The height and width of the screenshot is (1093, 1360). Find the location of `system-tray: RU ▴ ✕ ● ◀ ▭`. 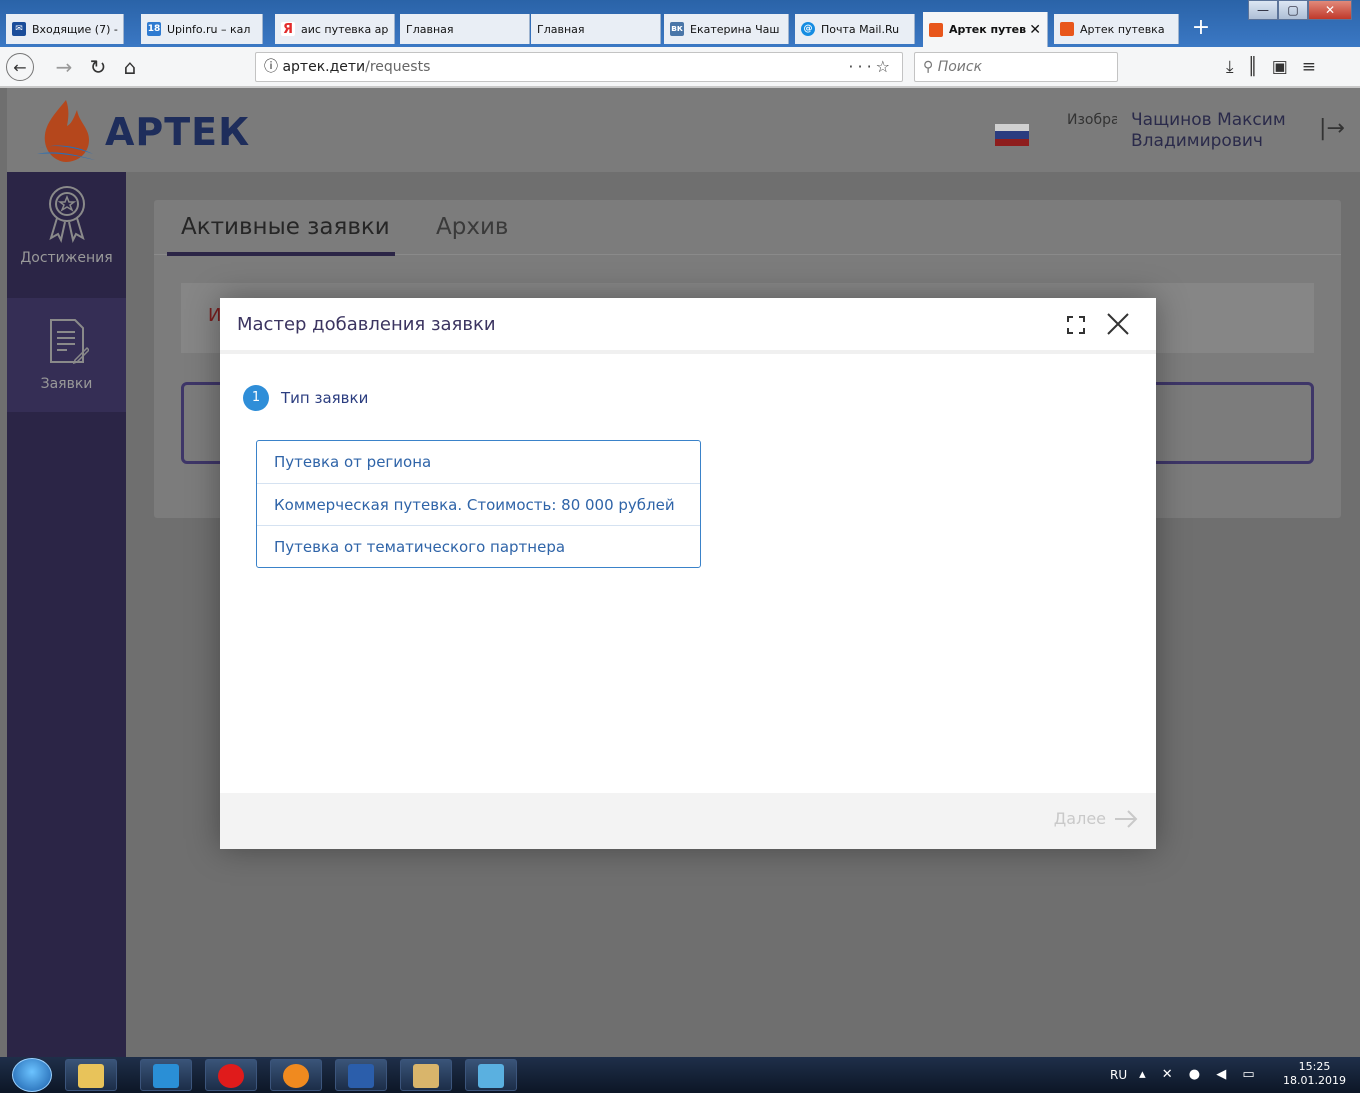

system-tray: RU ▴ ✕ ● ◀ ▭ is located at coordinates (1189, 1075).